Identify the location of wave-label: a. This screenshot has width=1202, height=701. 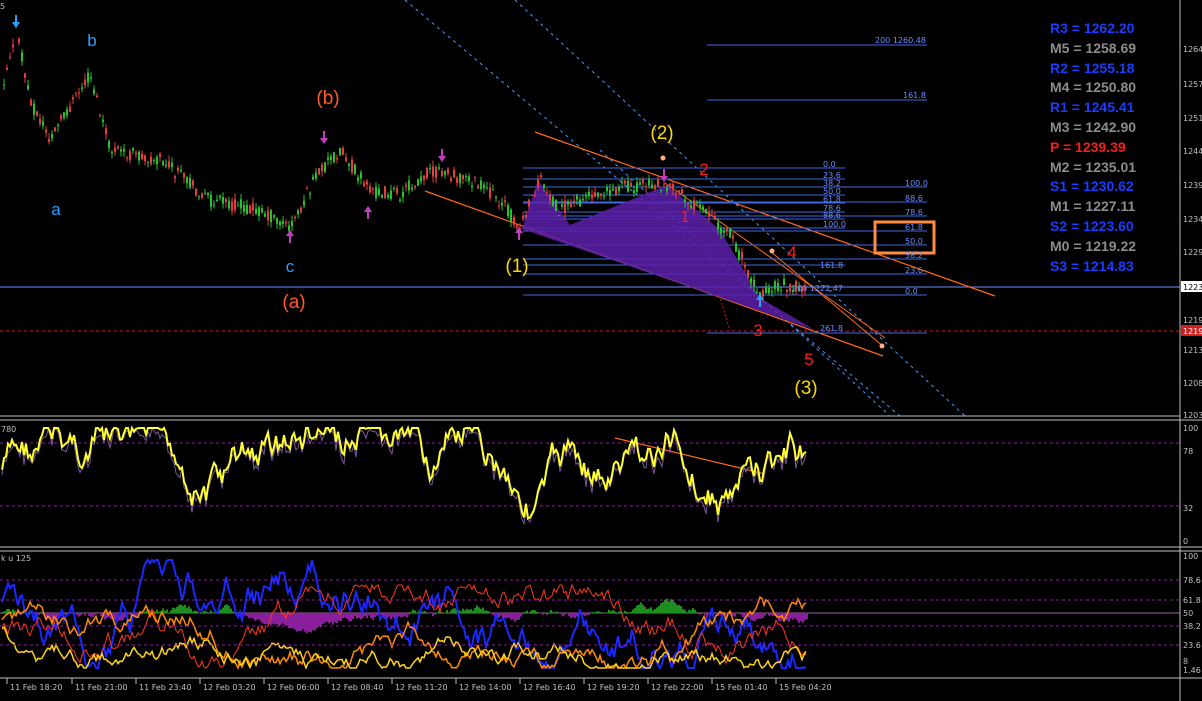
(56, 209).